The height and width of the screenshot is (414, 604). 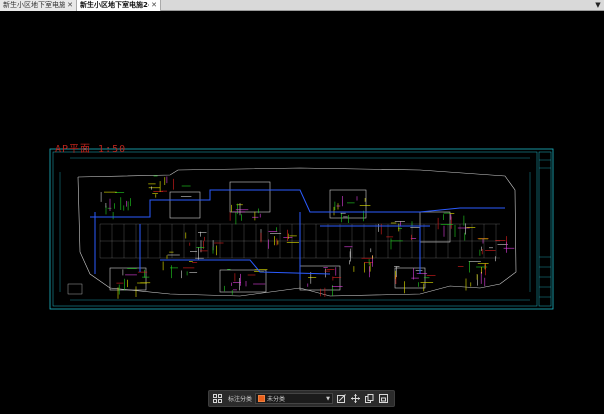 I want to click on title-block-lines, so click(x=545, y=228).